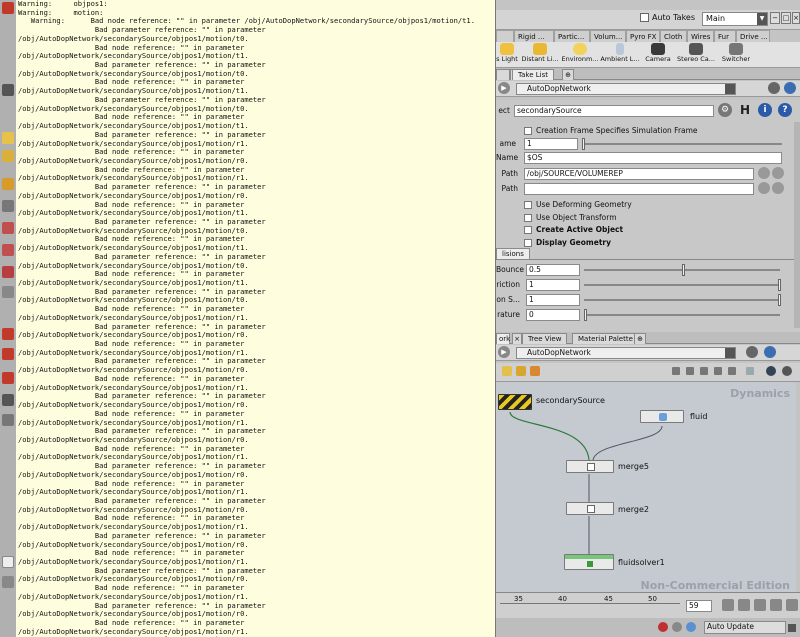  Describe the element at coordinates (676, 371) in the screenshot. I see `layout-icon` at that location.